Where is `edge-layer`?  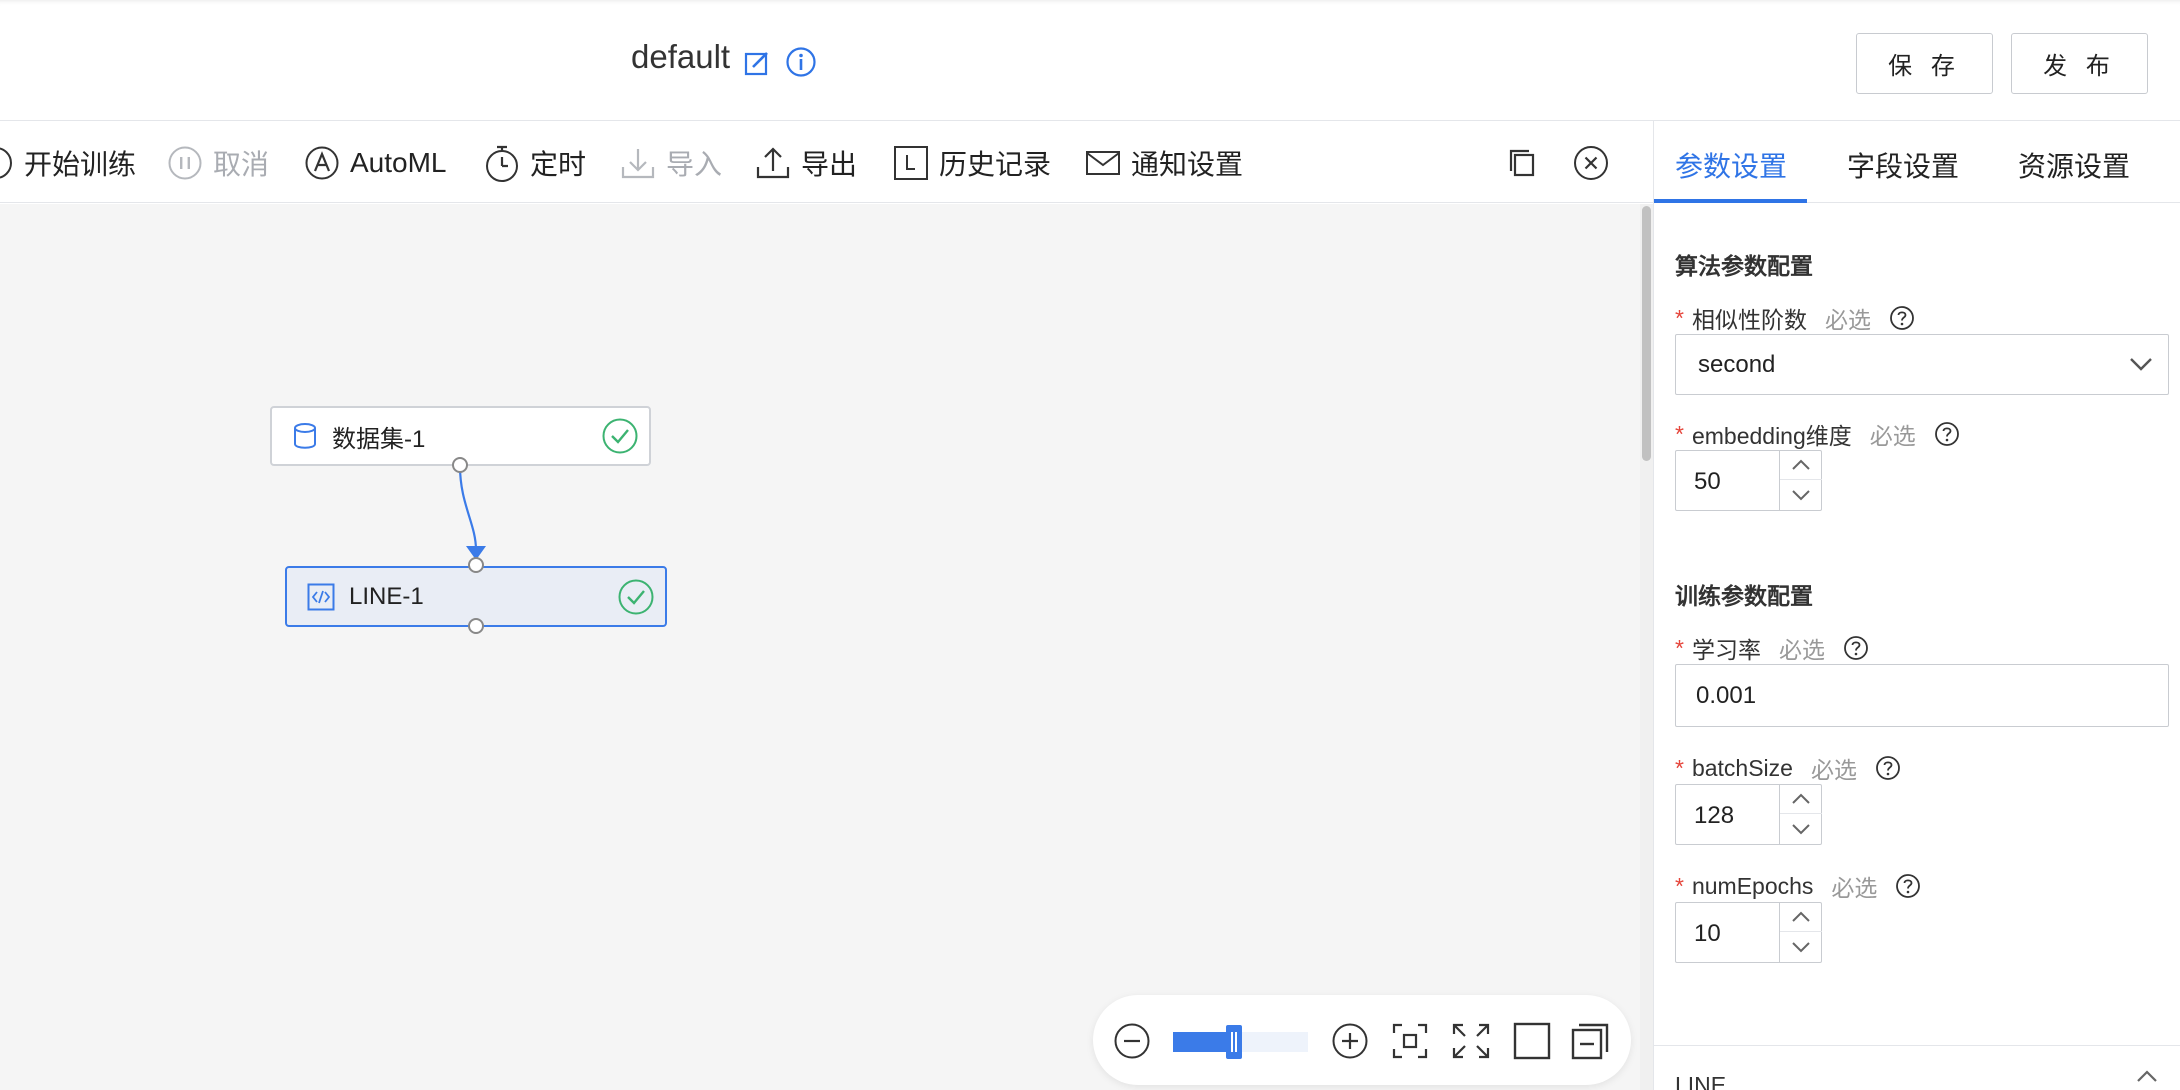
edge-layer is located at coordinates (472, 512).